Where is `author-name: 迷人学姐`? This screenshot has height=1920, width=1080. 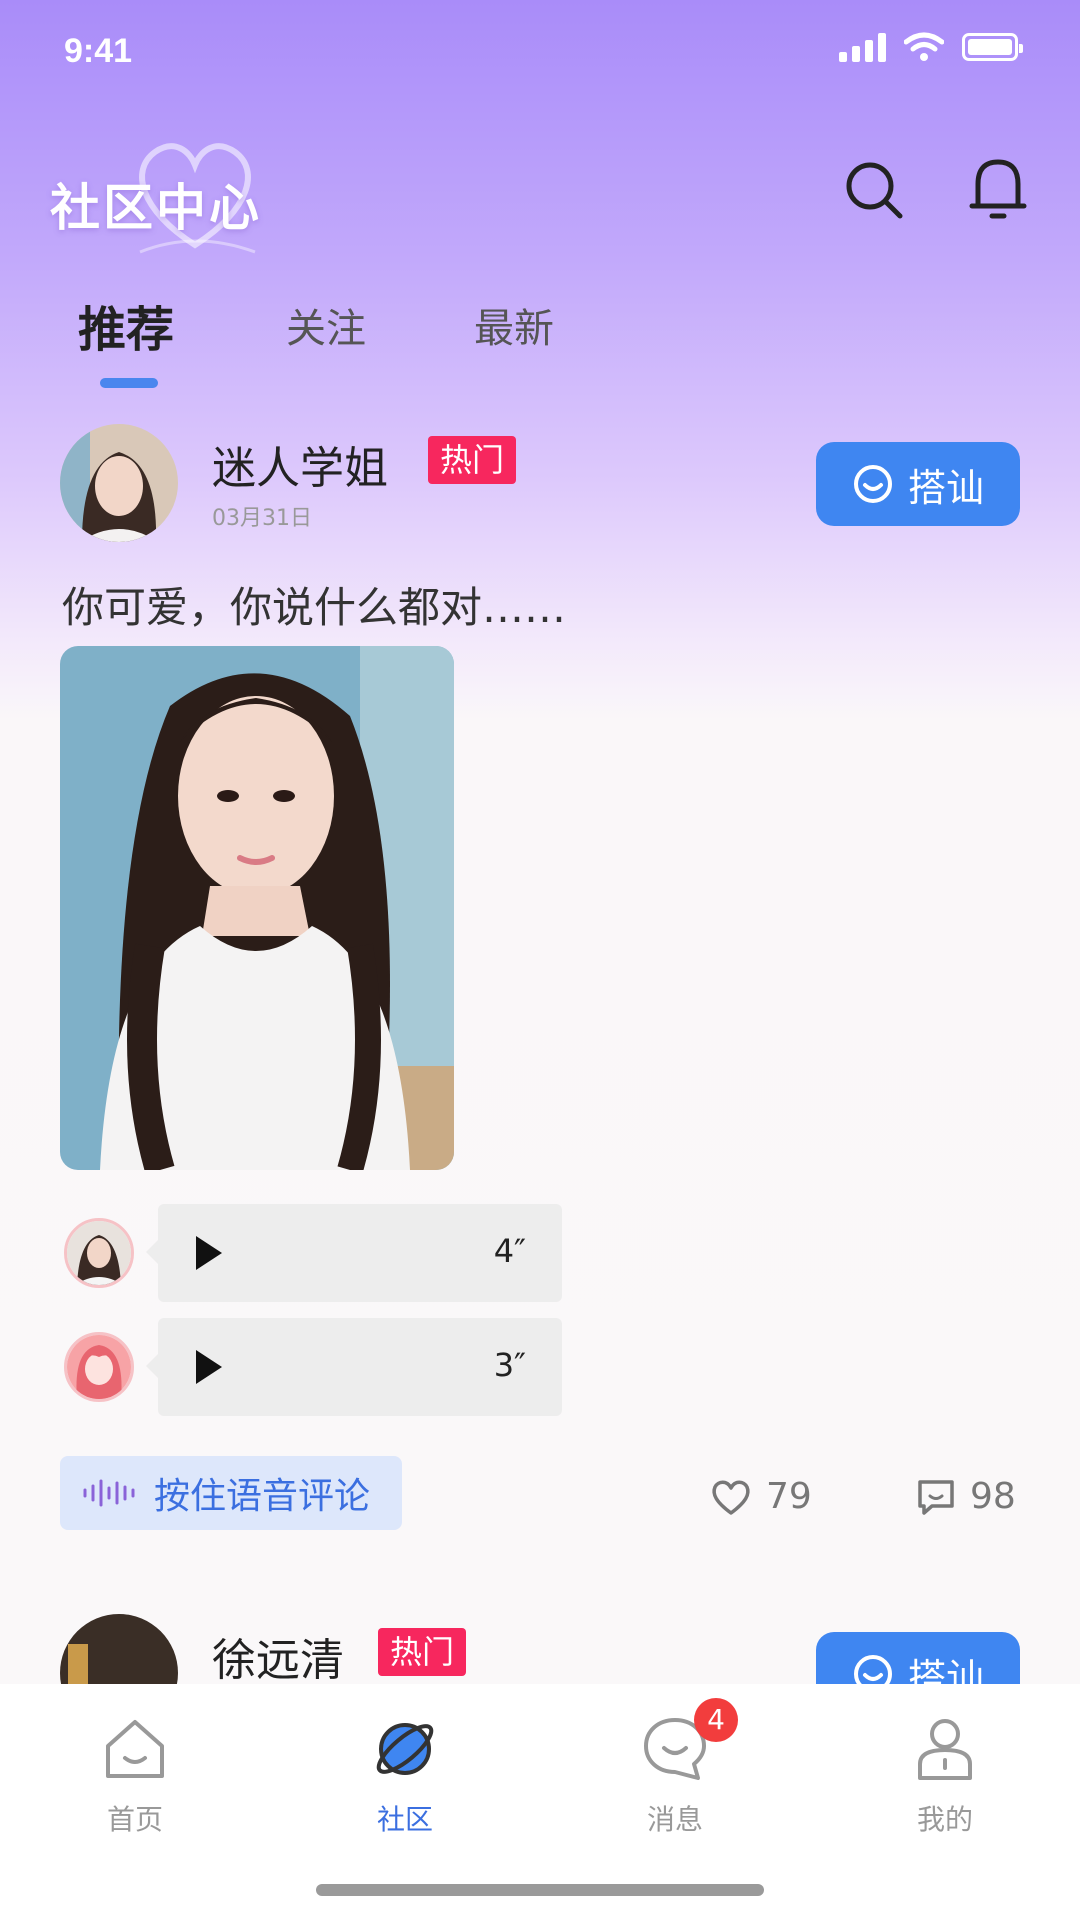 author-name: 迷人学姐 is located at coordinates (300, 464).